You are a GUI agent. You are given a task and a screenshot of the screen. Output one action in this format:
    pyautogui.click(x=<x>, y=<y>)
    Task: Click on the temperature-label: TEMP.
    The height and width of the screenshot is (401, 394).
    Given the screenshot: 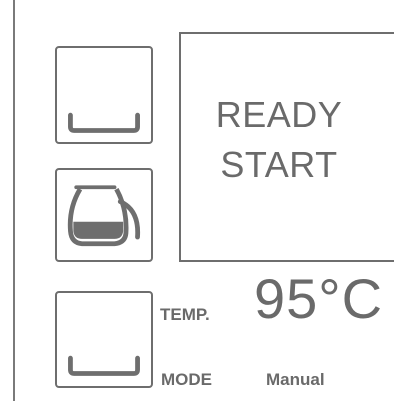 What is the action you would take?
    pyautogui.click(x=185, y=314)
    